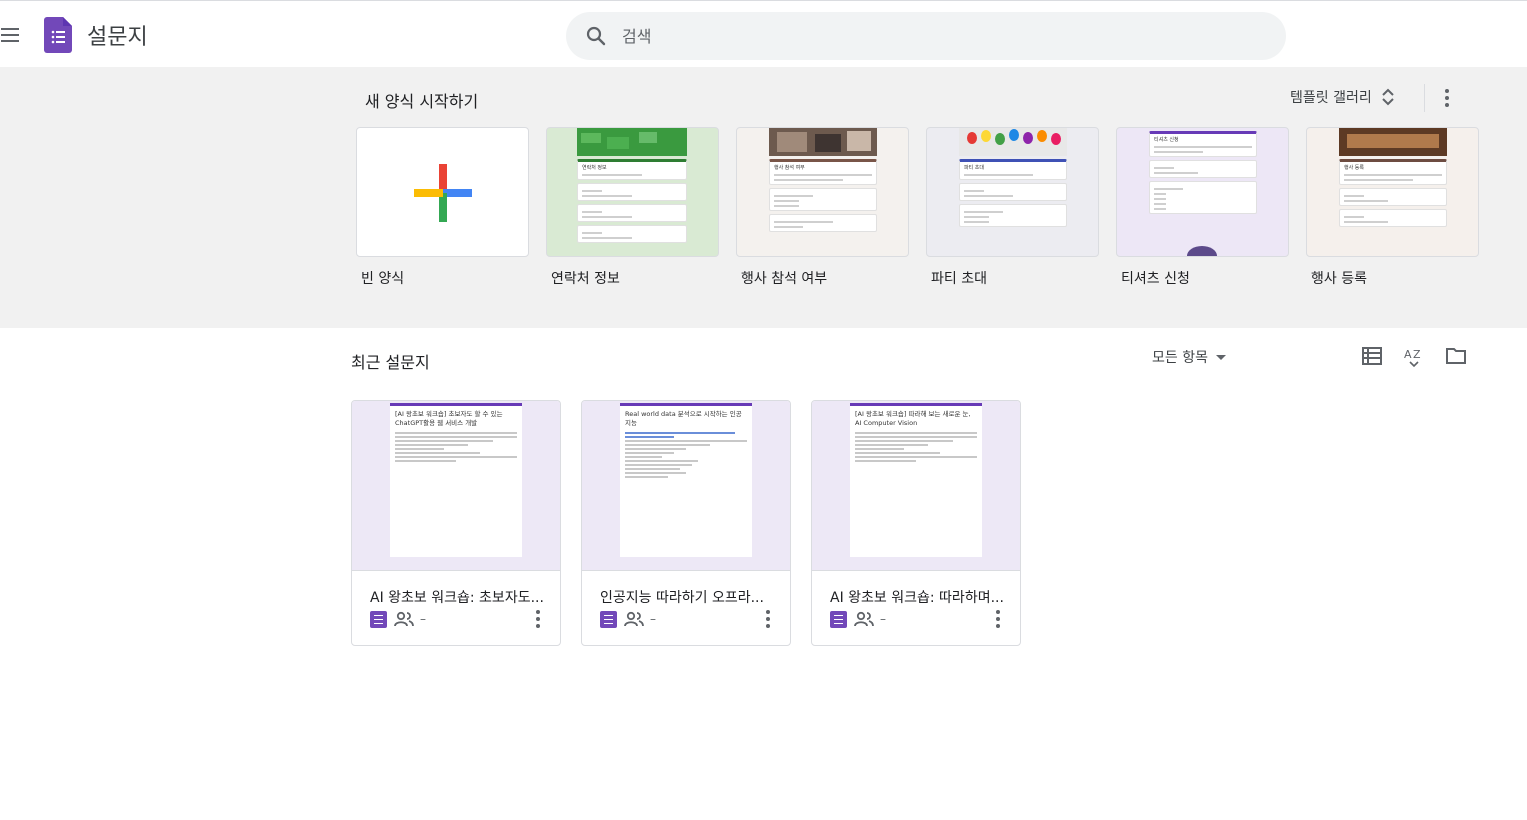 The width and height of the screenshot is (1527, 820). I want to click on search-bar, so click(926, 36).